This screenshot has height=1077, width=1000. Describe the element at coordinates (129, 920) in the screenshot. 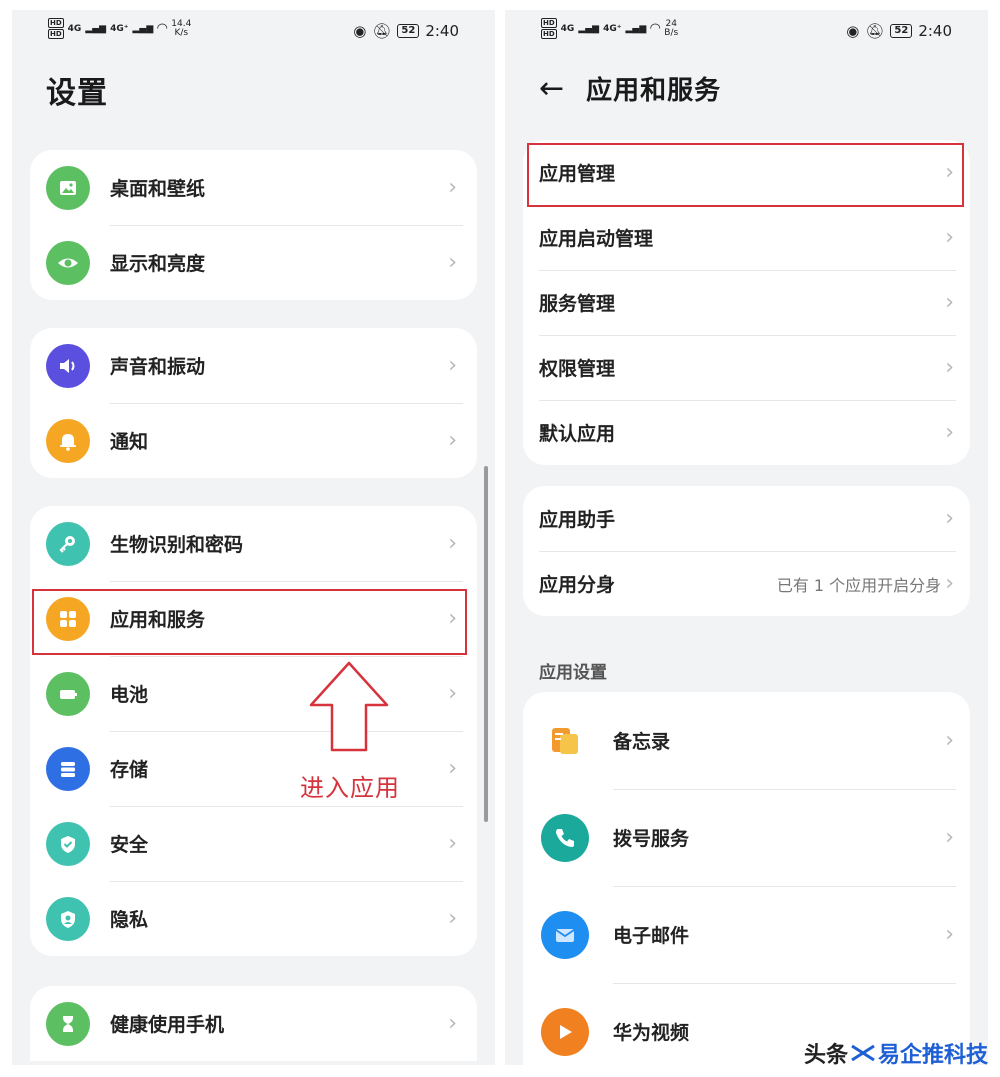

I see `settings-item-label: 隐私` at that location.